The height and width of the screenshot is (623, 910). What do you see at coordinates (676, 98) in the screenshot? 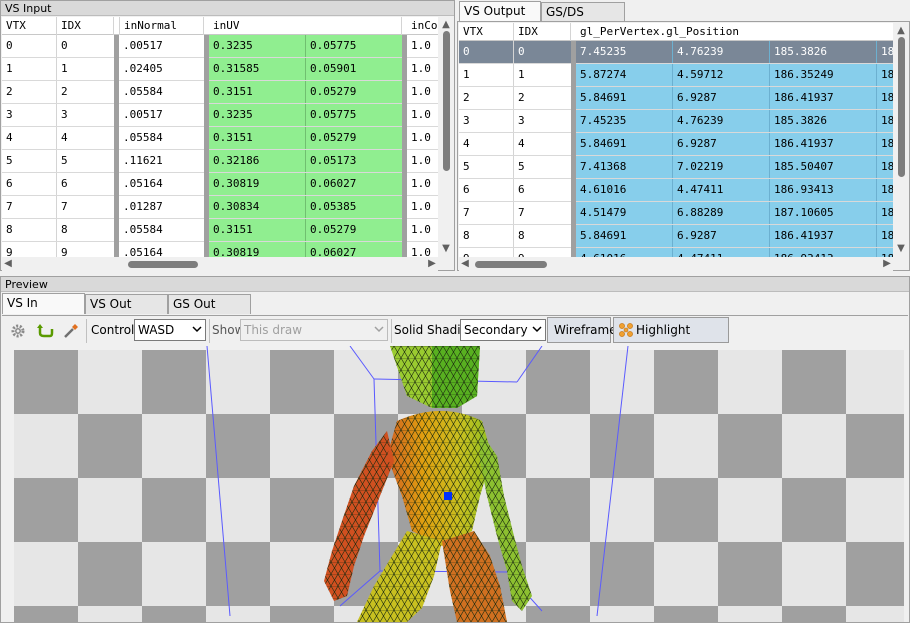
I see `table-row: 225.846916.9287186.41937186` at bounding box center [676, 98].